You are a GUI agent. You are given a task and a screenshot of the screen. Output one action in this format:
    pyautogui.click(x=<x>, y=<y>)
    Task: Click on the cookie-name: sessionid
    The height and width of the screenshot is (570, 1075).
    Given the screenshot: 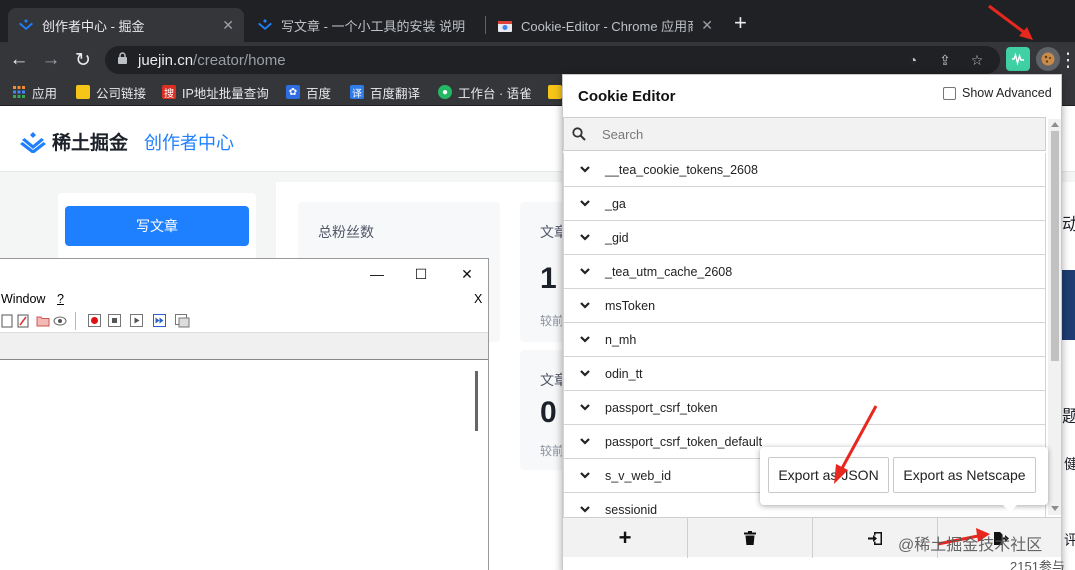 What is the action you would take?
    pyautogui.click(x=631, y=509)
    